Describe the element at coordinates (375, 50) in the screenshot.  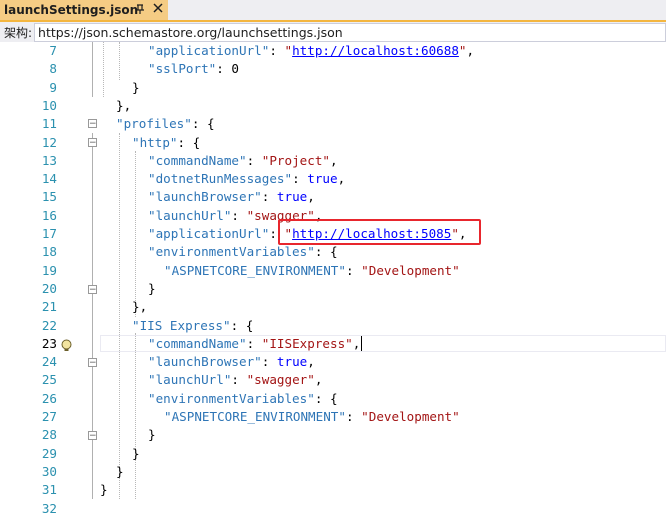
I see `url-link: http://localhost:60688` at that location.